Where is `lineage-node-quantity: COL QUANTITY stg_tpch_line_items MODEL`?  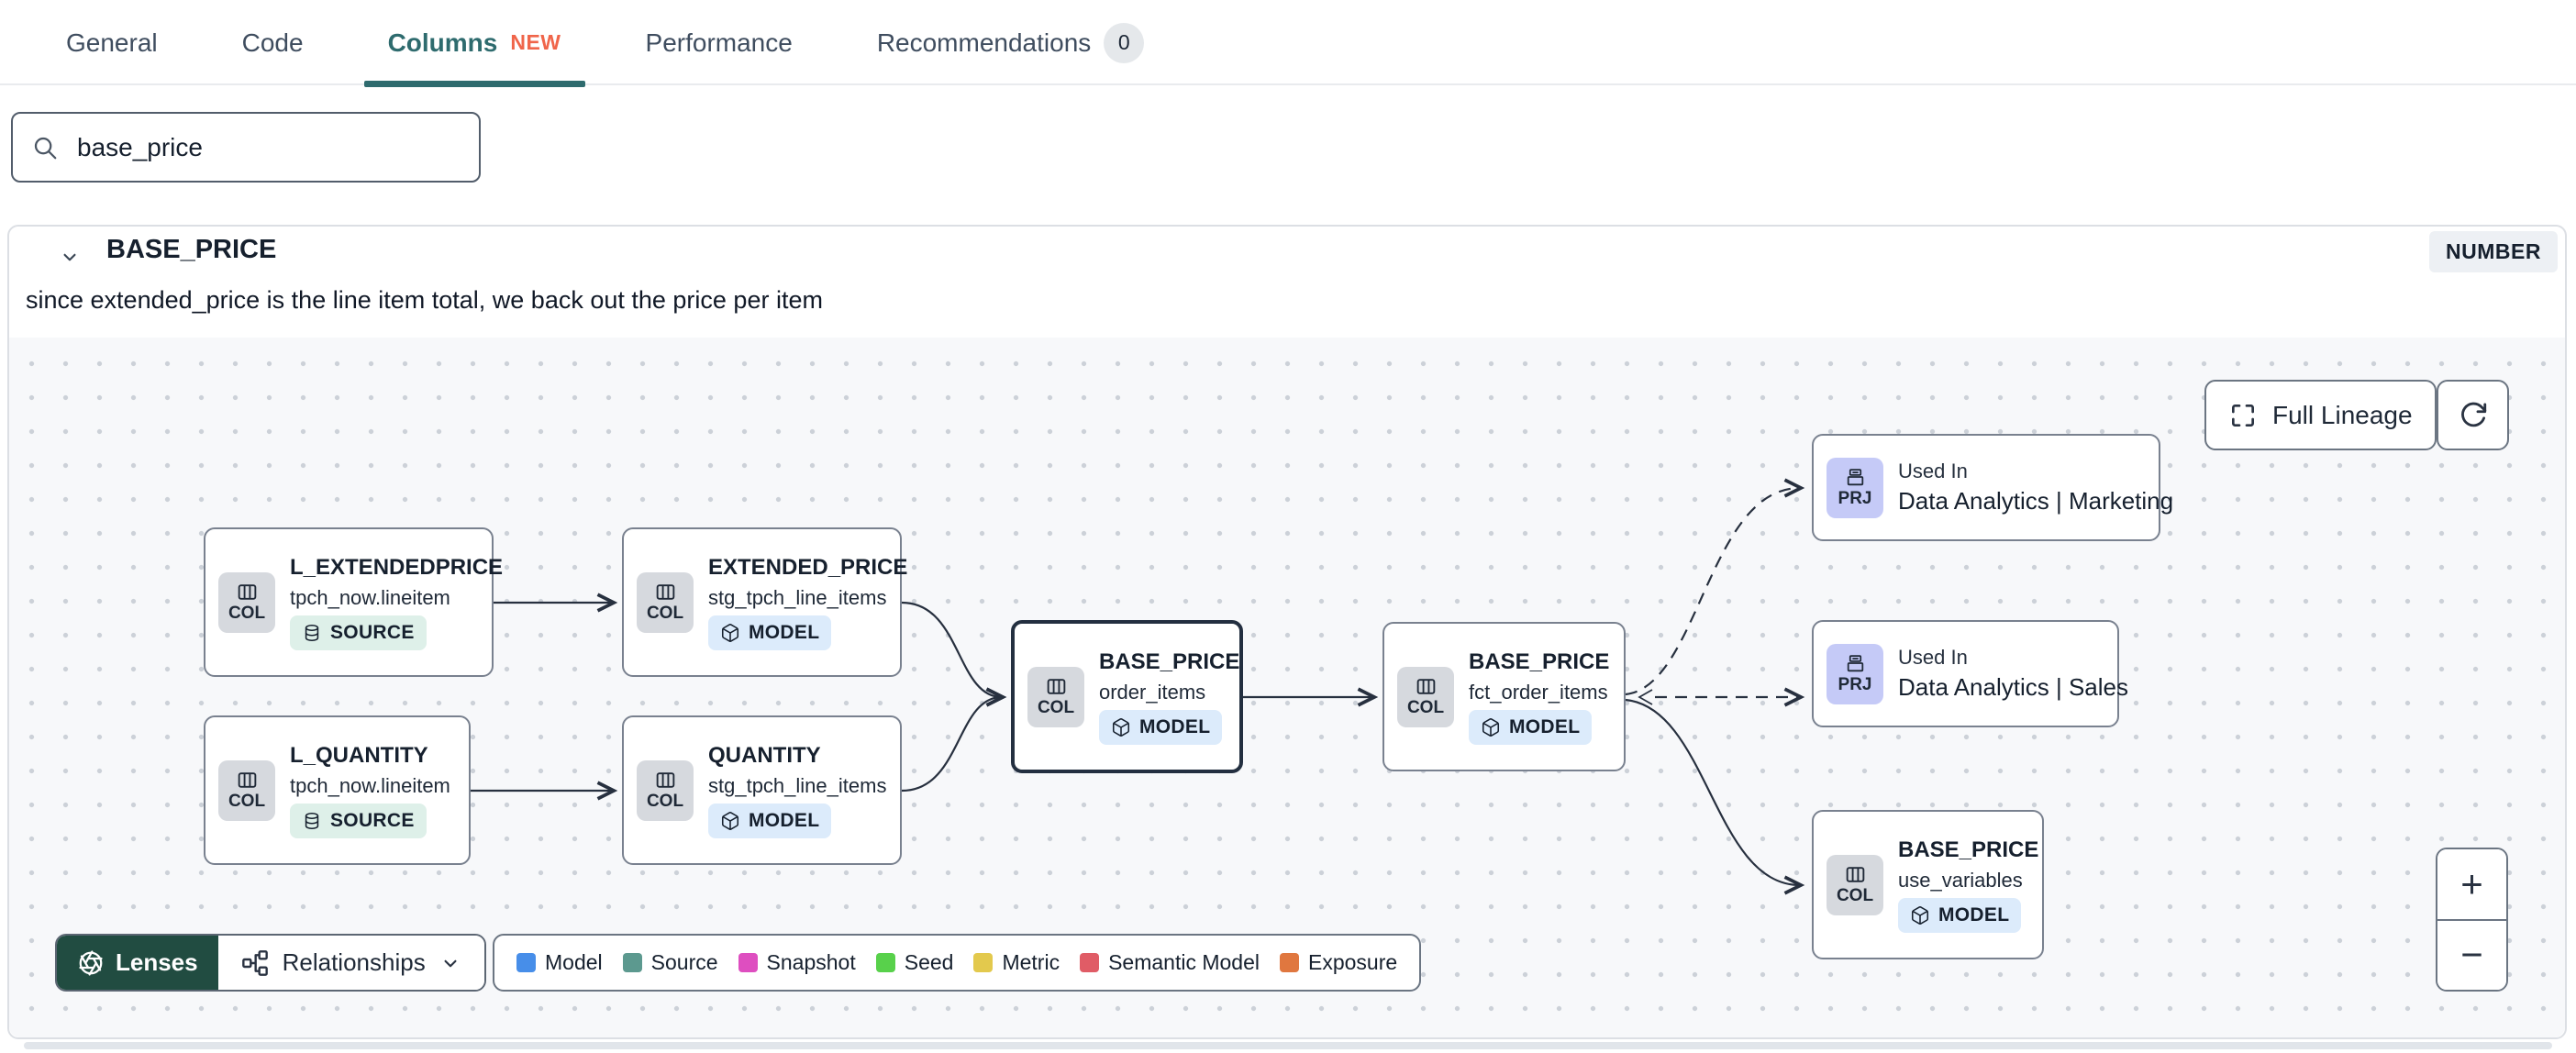 lineage-node-quantity: COL QUANTITY stg_tpch_line_items MODEL is located at coordinates (762, 790).